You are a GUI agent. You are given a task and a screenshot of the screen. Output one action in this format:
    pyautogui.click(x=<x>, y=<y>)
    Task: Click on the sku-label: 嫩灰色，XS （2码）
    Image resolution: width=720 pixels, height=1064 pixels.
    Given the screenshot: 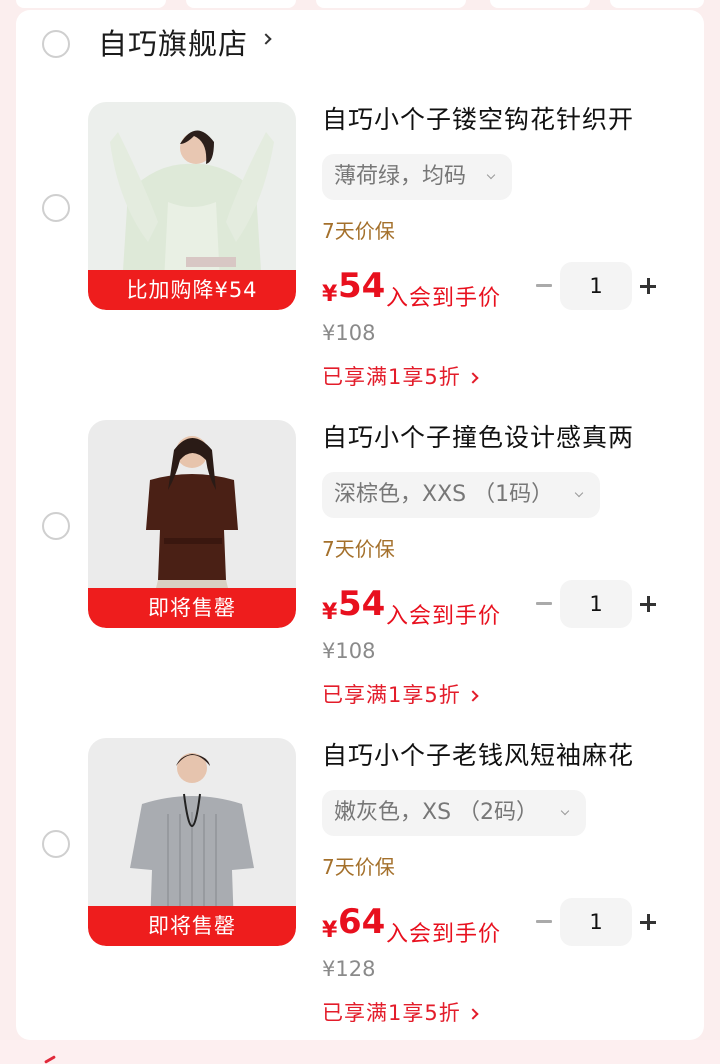 What is the action you would take?
    pyautogui.click(x=436, y=812)
    